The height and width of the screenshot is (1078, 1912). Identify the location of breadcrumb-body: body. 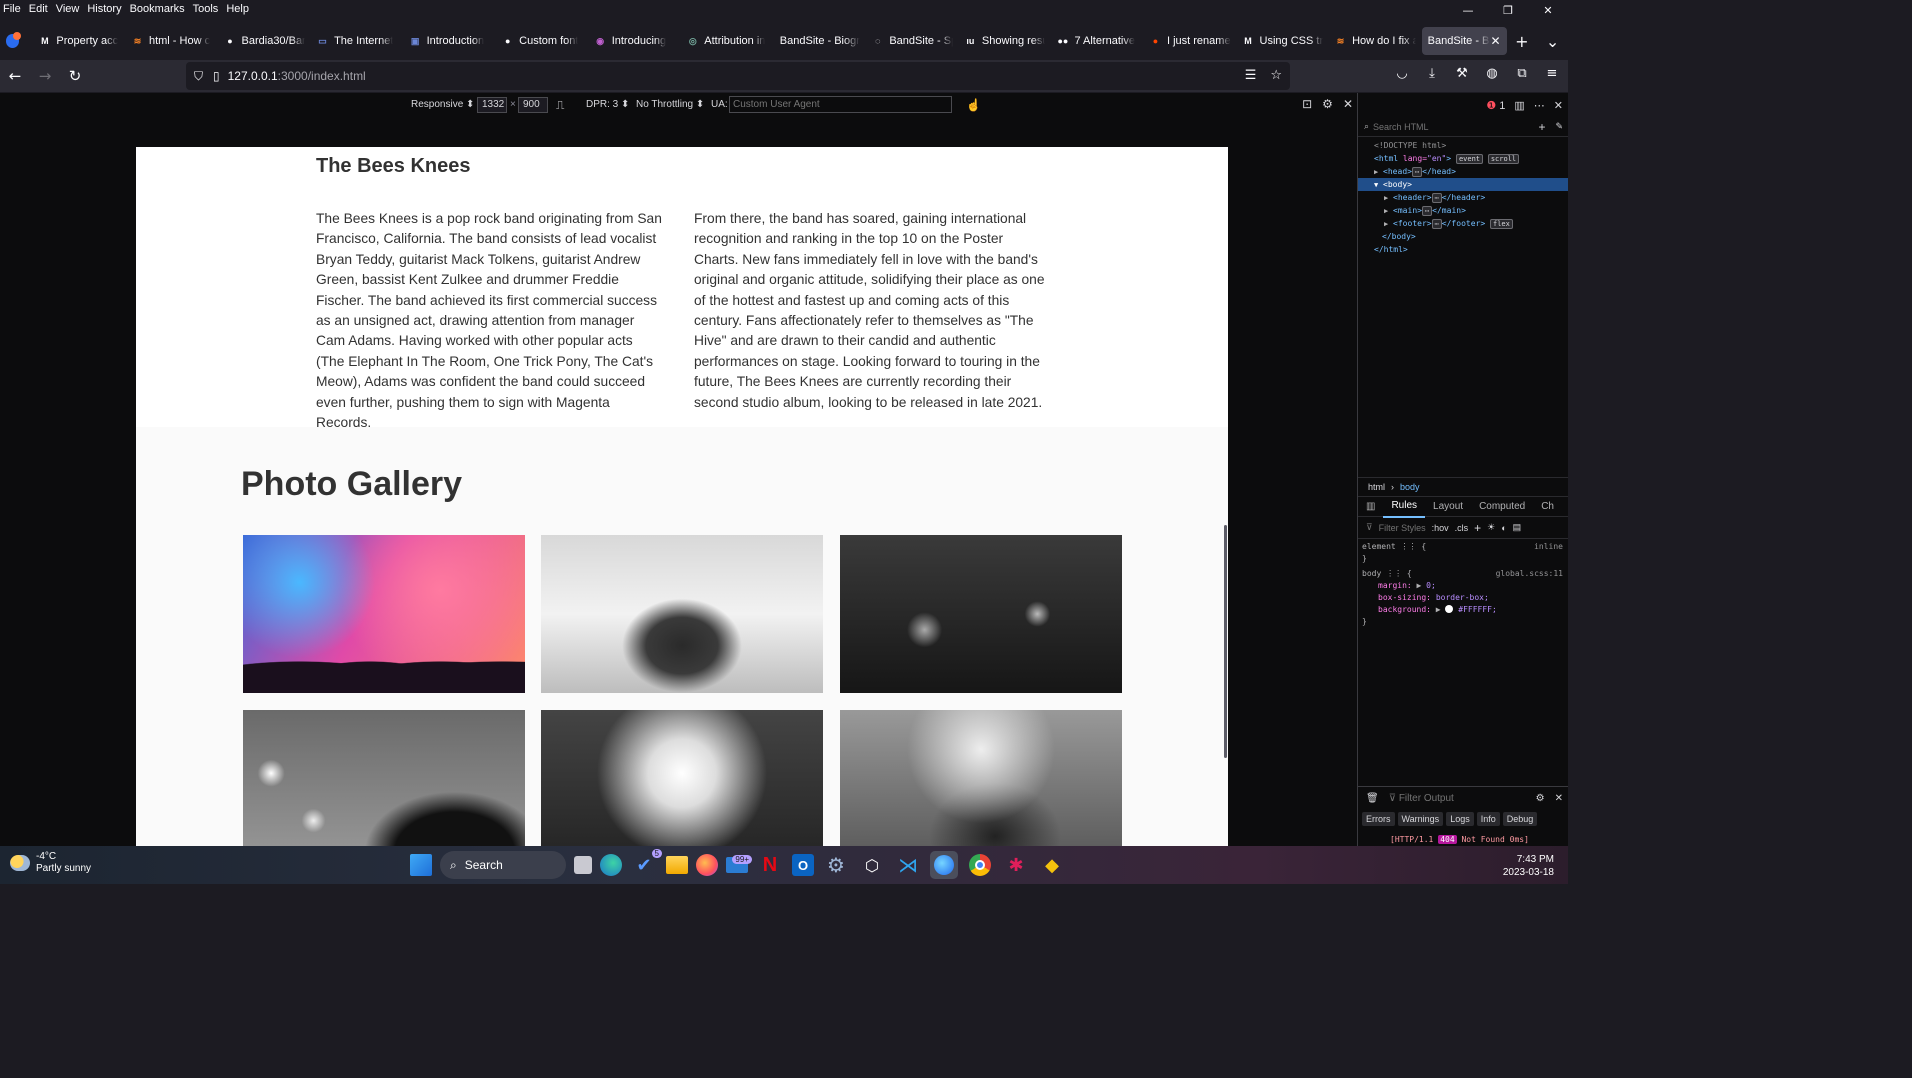
(1410, 487).